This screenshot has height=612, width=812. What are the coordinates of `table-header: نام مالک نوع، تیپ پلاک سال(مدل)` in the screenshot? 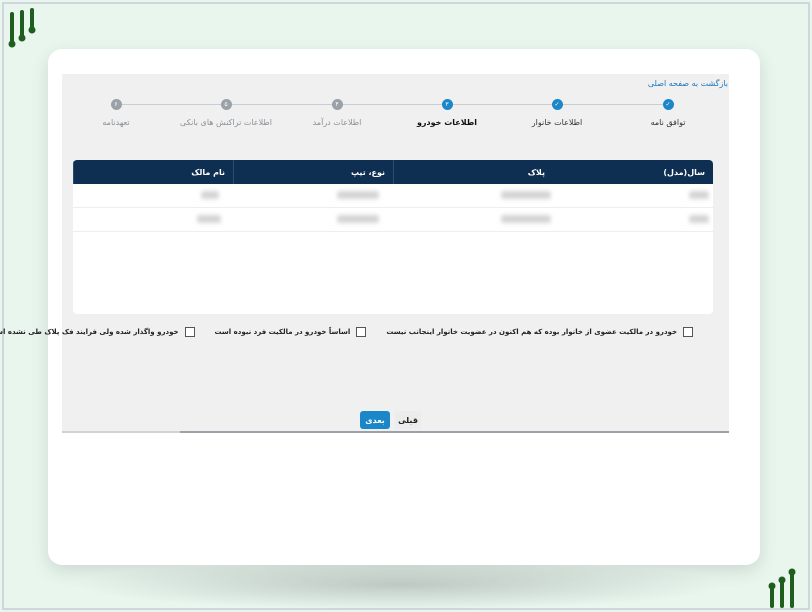 It's located at (393, 172).